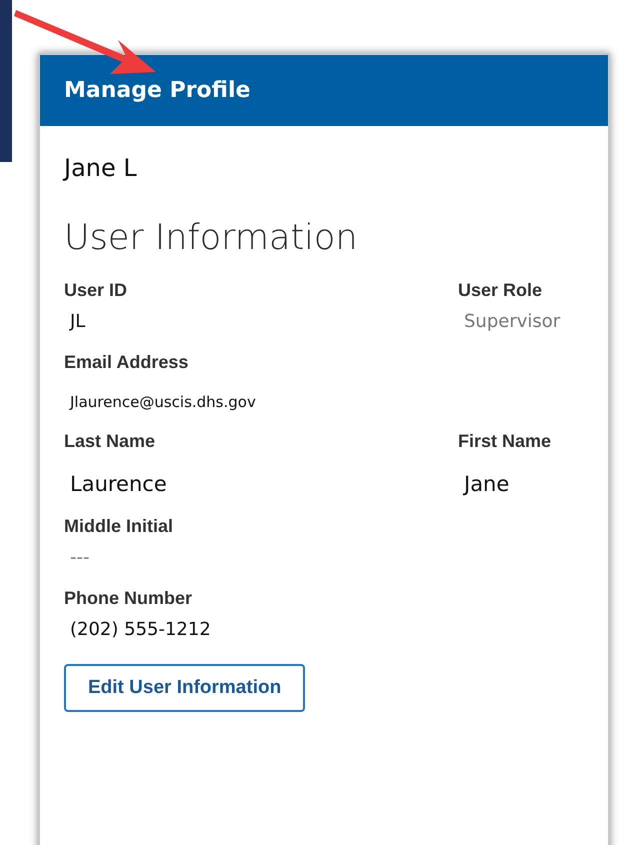  What do you see at coordinates (129, 598) in the screenshot?
I see `field-label: Phone Number` at bounding box center [129, 598].